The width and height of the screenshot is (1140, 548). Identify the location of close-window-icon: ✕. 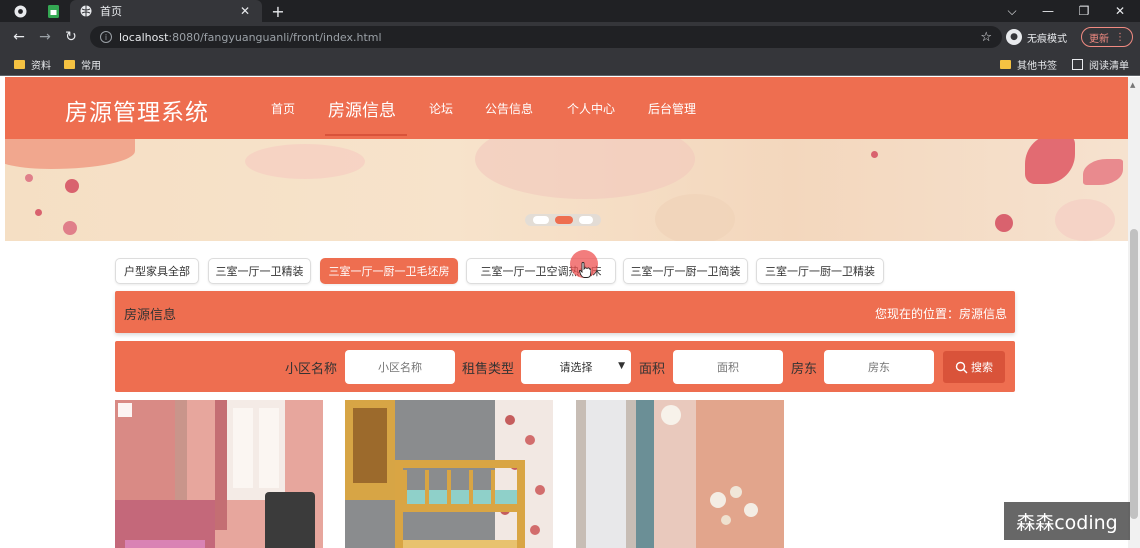
(1120, 11).